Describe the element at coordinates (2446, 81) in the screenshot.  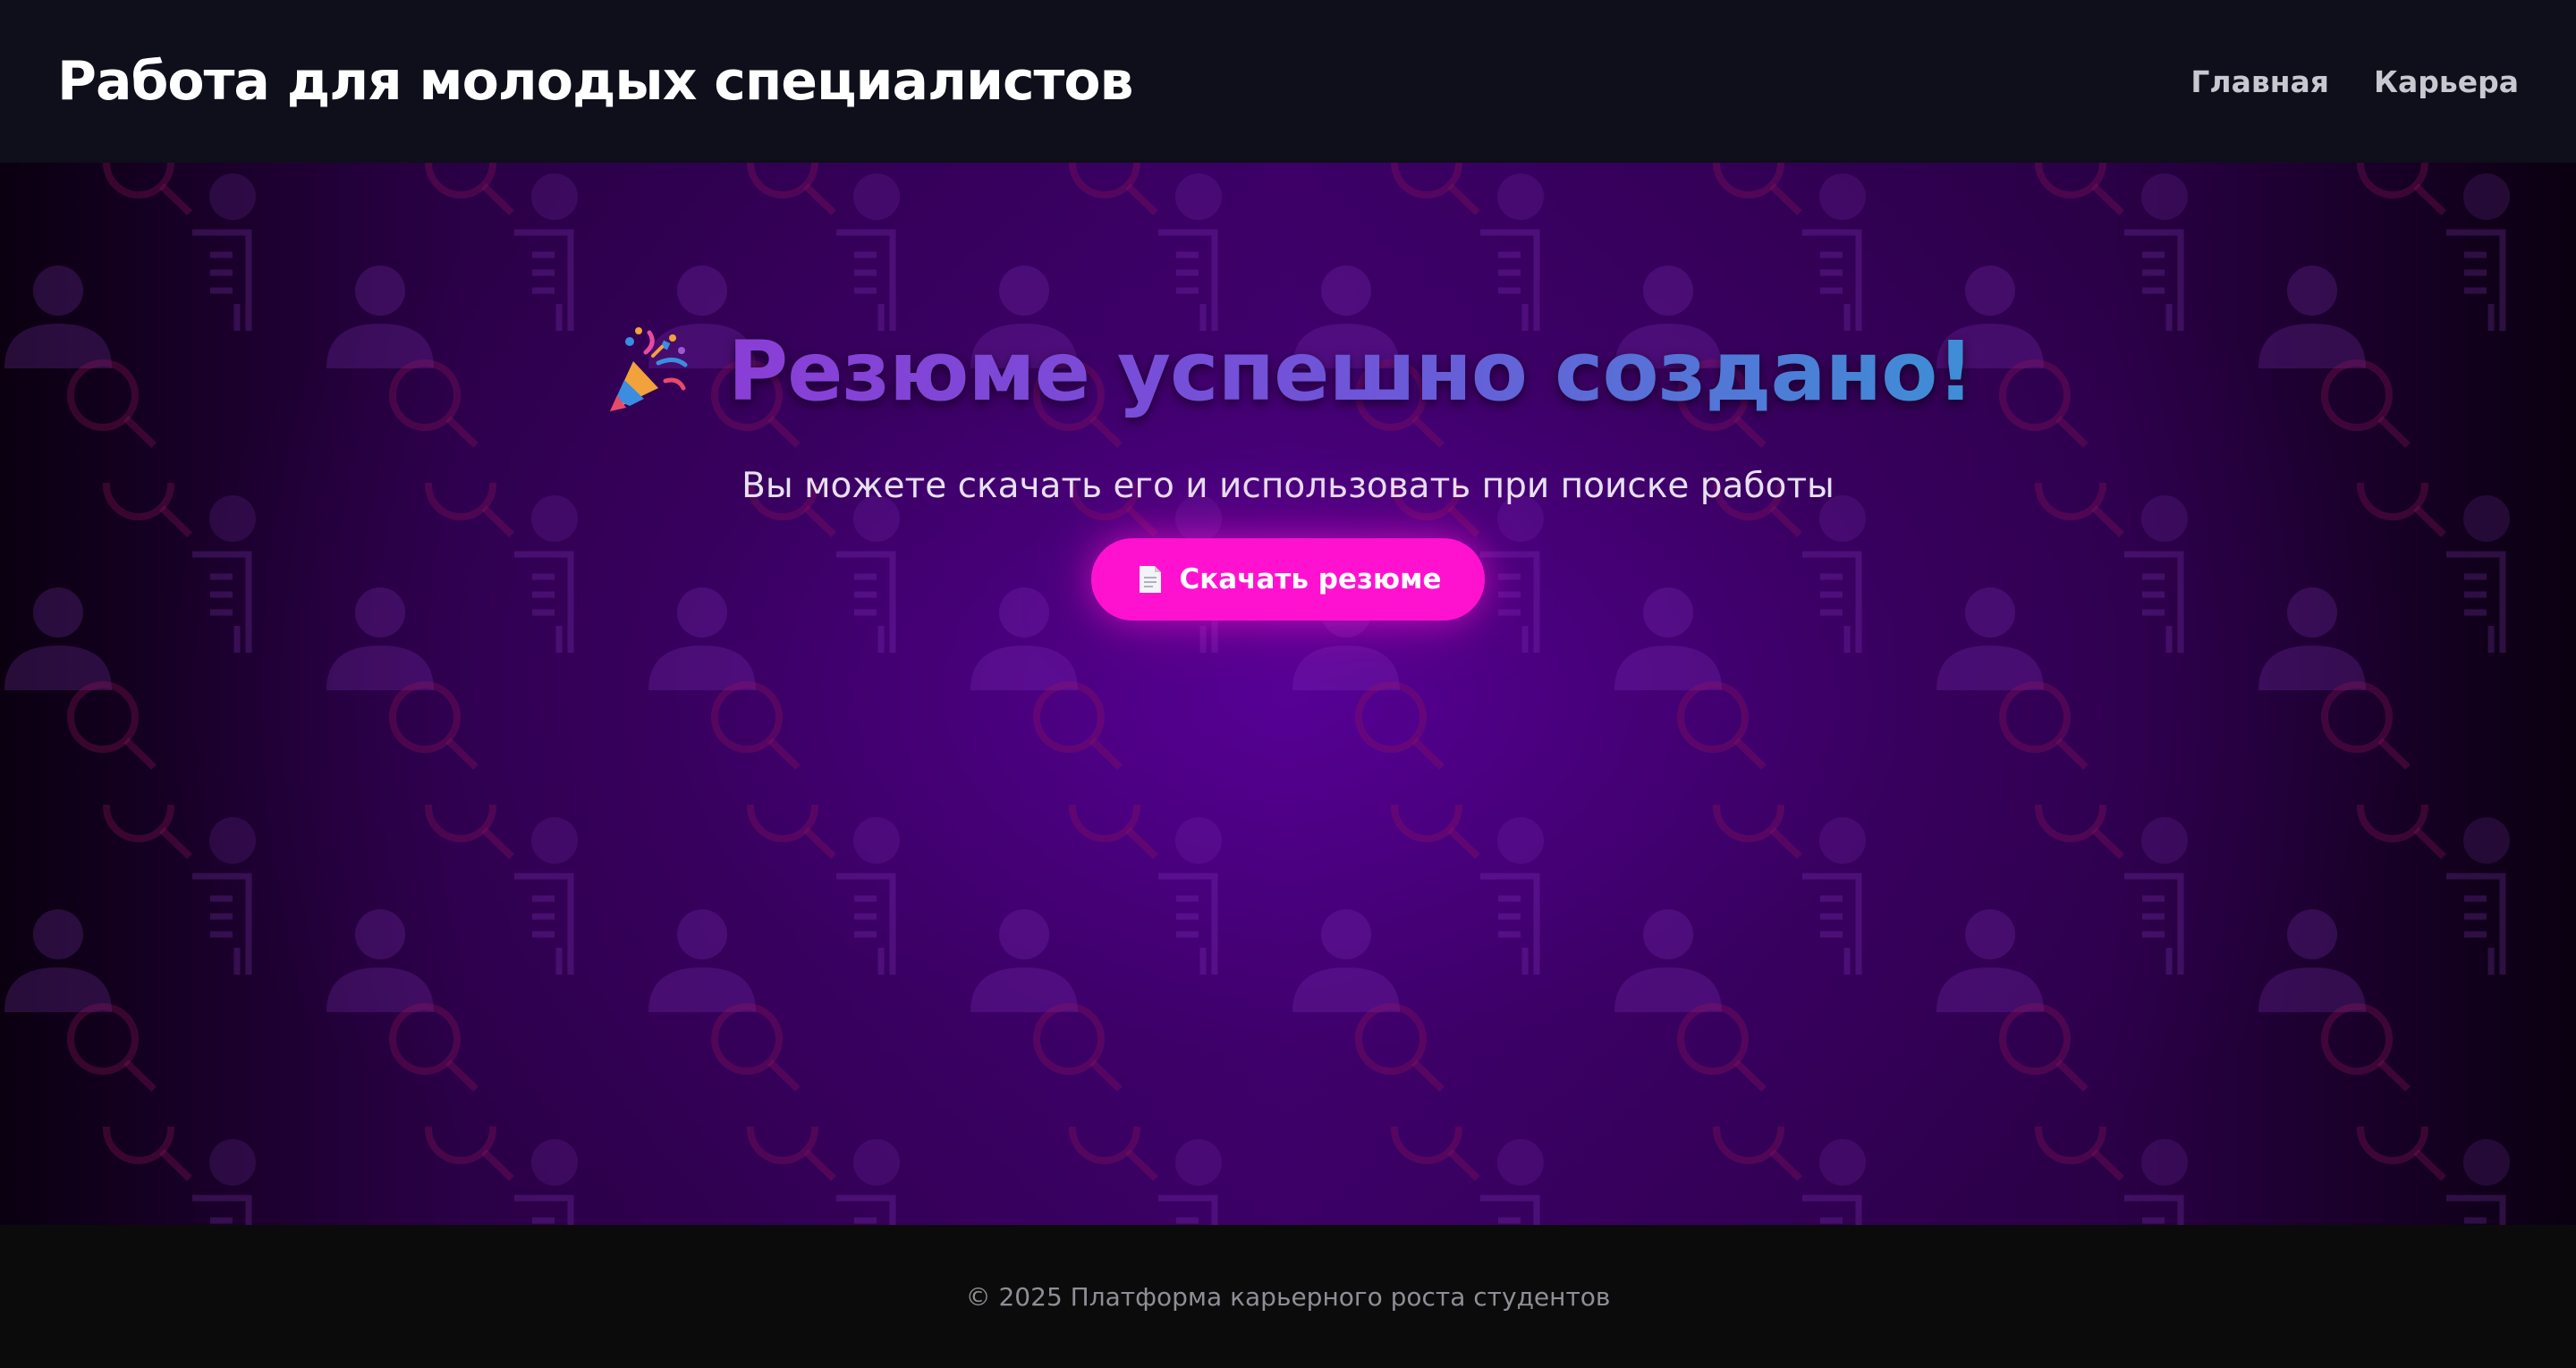
I see `nav-link-career: Карьера` at that location.